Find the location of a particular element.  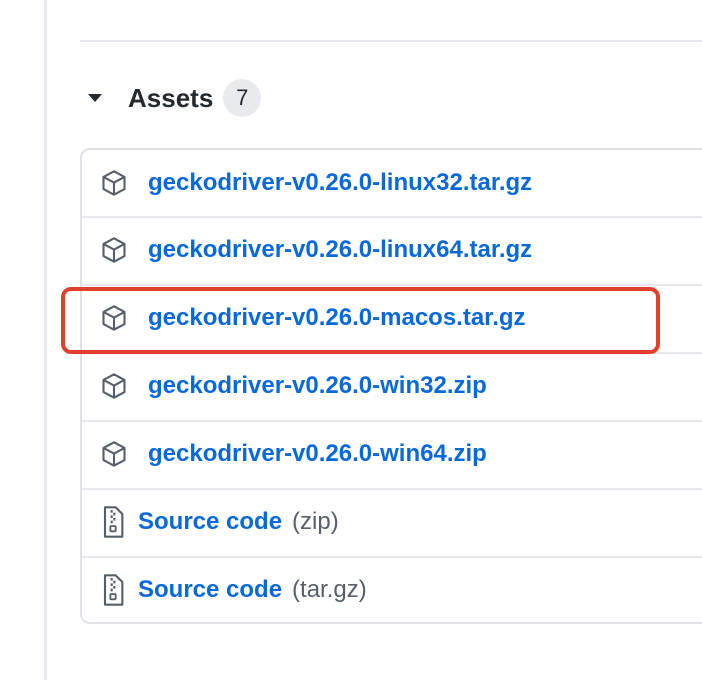

left-timeline-rule is located at coordinates (45, 340).